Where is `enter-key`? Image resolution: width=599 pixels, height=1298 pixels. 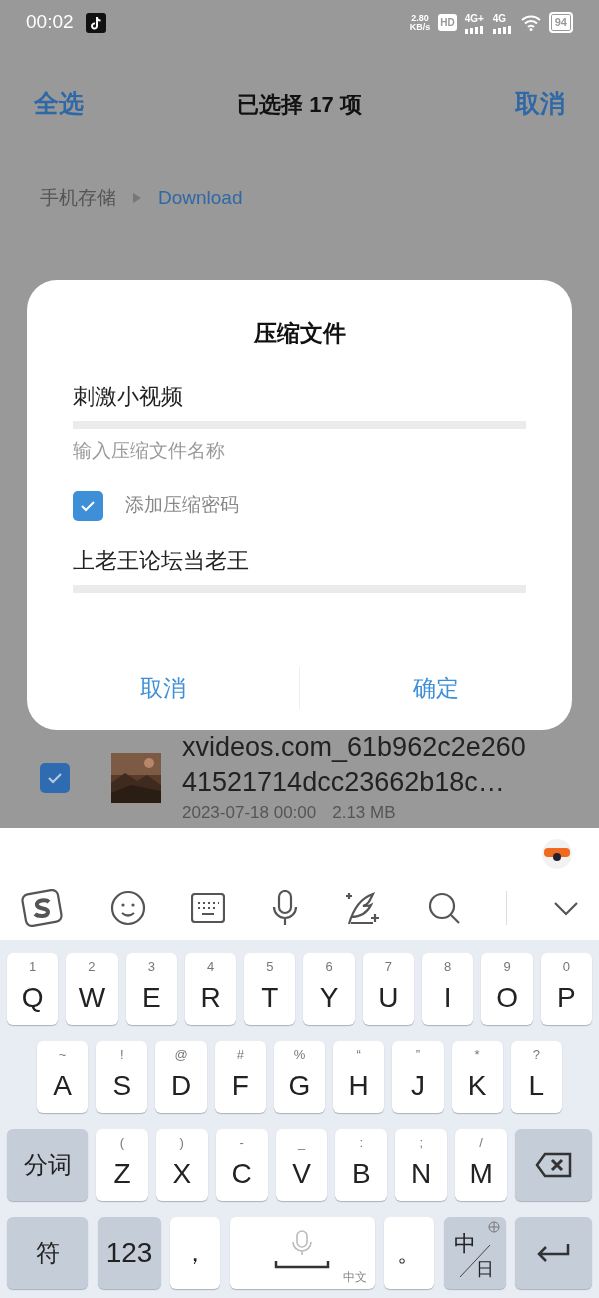
enter-key is located at coordinates (553, 1253).